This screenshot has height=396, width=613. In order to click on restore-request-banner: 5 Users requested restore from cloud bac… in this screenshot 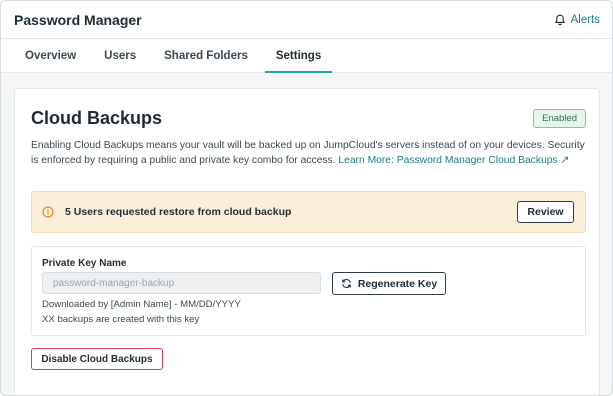, I will do `click(308, 212)`.